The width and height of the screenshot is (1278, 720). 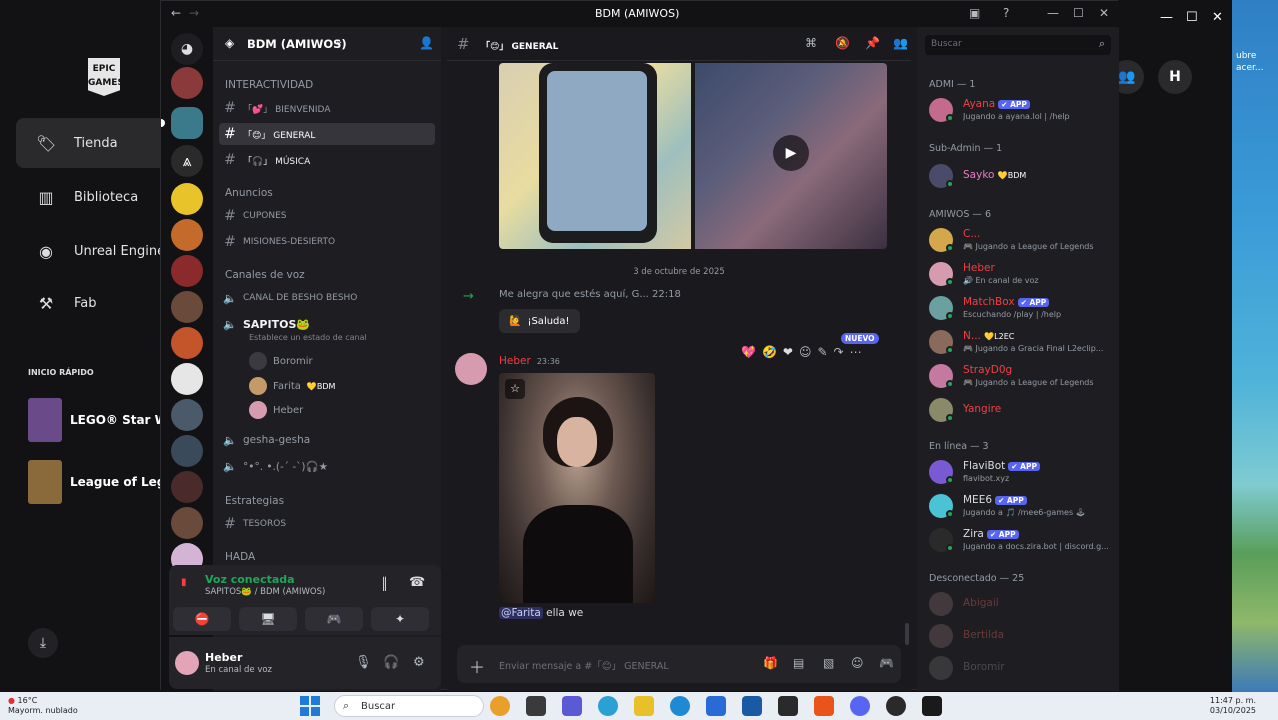 I want to click on teams-icon, so click(x=572, y=706).